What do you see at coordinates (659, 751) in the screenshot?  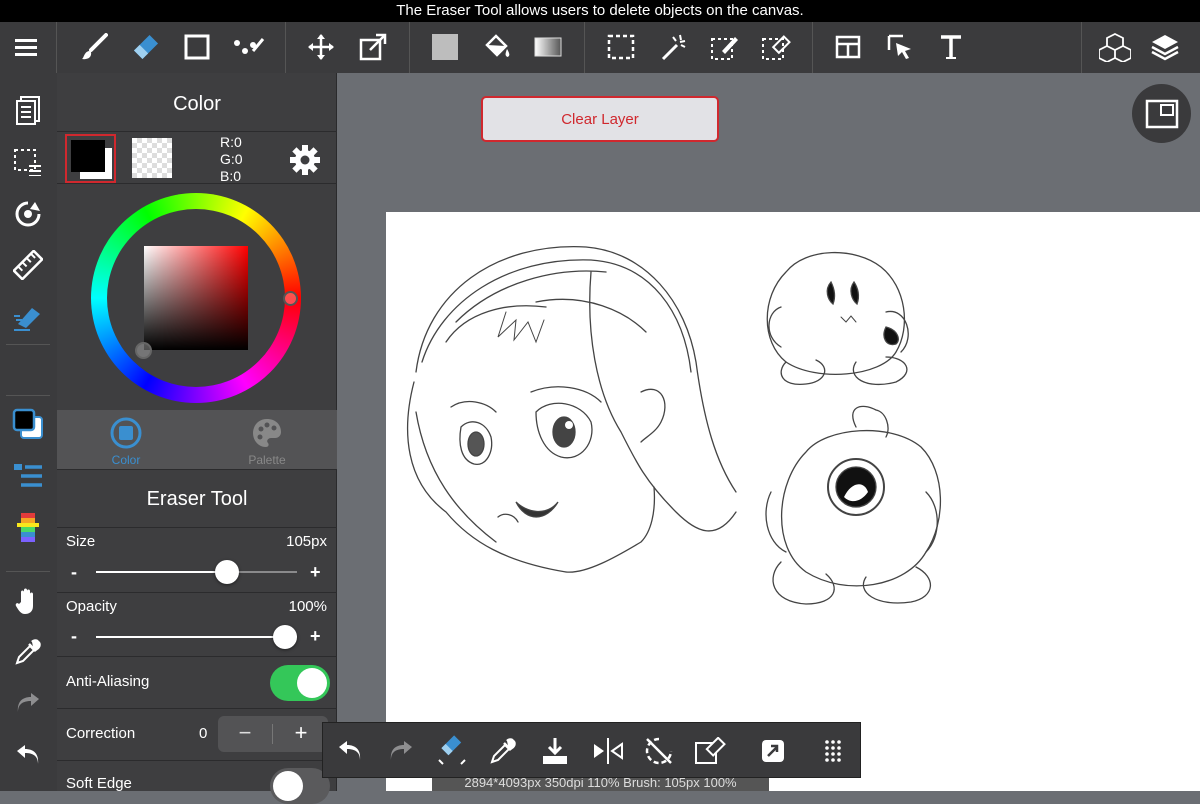 I see `rotate-lock-icon` at bounding box center [659, 751].